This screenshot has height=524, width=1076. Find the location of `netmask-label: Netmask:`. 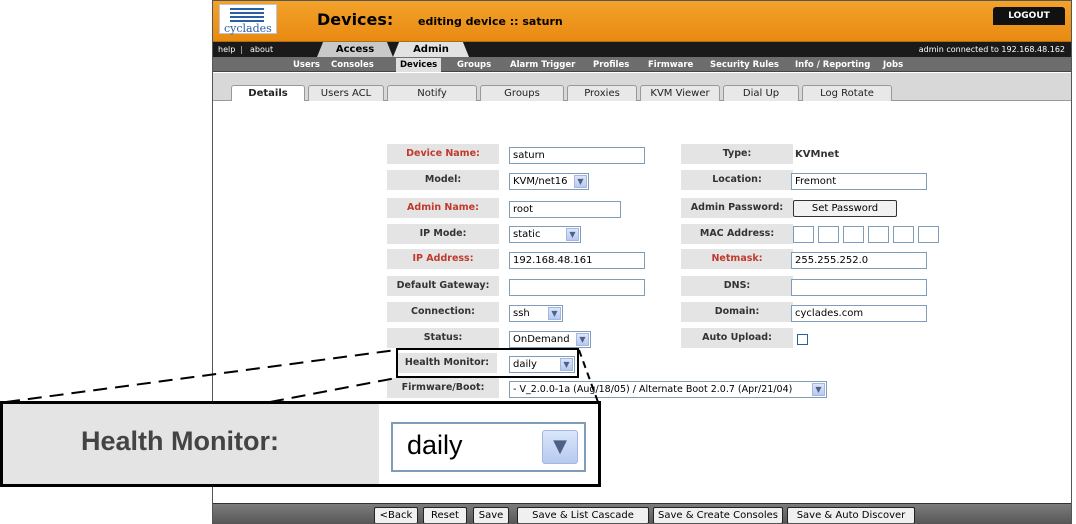

netmask-label: Netmask: is located at coordinates (737, 259).